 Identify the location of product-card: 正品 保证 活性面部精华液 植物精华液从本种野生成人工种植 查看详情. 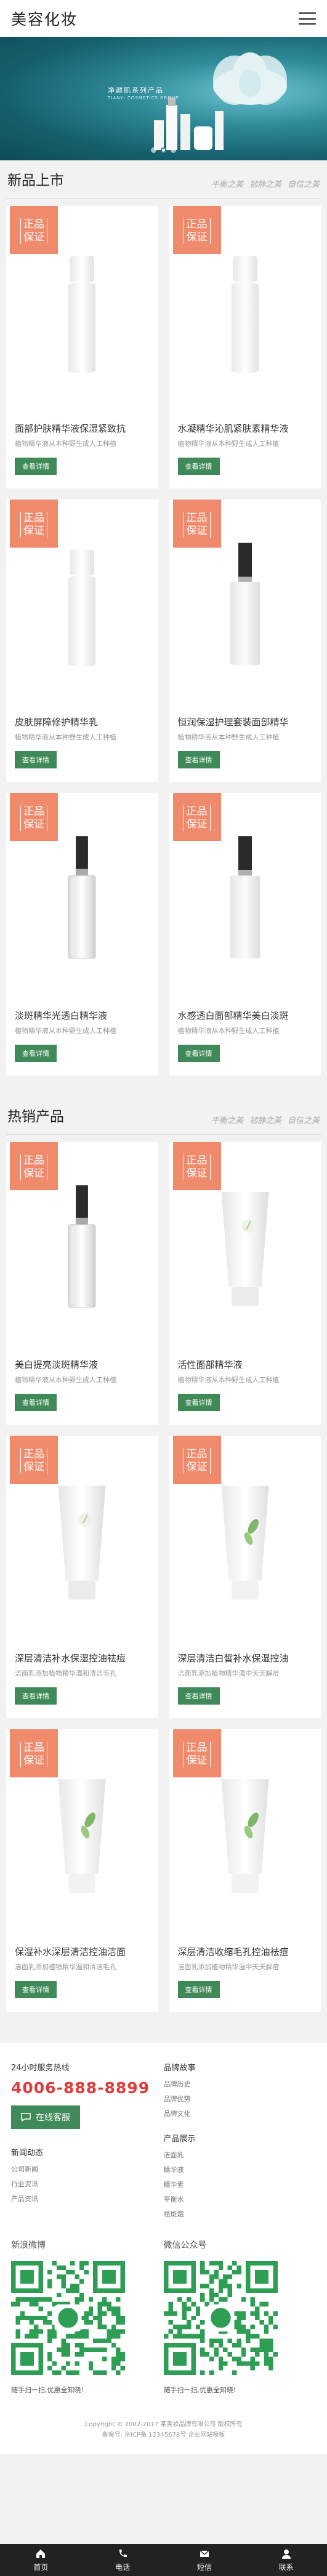
(245, 1283).